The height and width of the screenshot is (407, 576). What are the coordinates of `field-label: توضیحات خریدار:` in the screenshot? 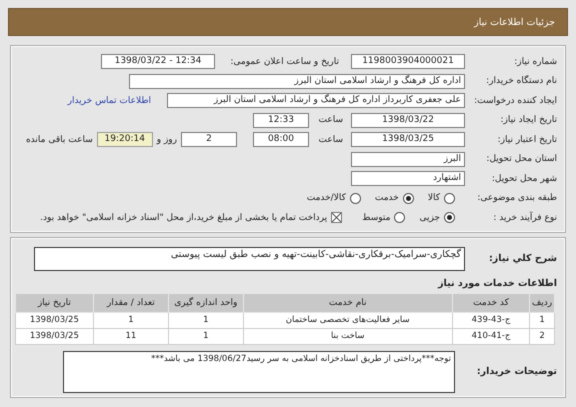 It's located at (516, 371).